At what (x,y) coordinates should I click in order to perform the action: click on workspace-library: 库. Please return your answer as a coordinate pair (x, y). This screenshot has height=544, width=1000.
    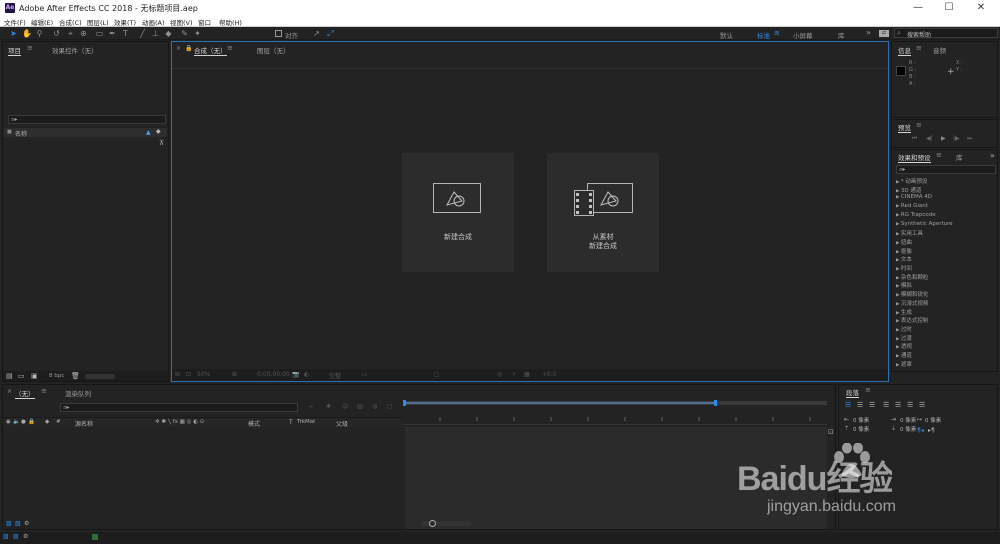
    Looking at the image, I should click on (841, 35).